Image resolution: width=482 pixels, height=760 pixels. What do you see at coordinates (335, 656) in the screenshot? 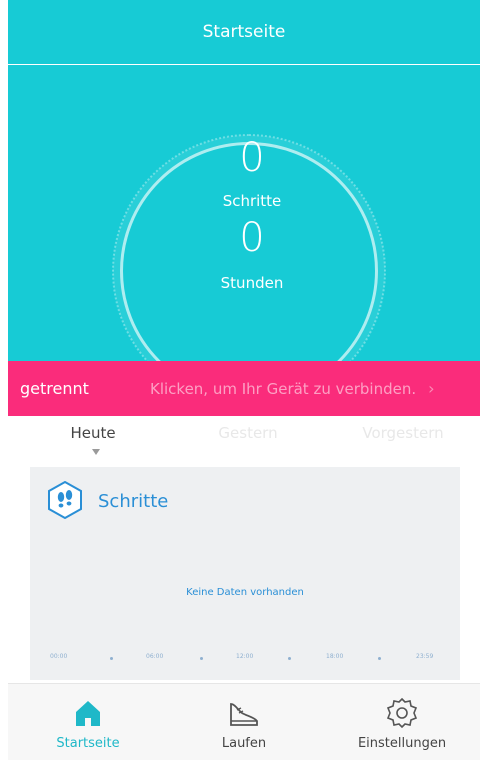
I see `time-tick: 18:00` at bounding box center [335, 656].